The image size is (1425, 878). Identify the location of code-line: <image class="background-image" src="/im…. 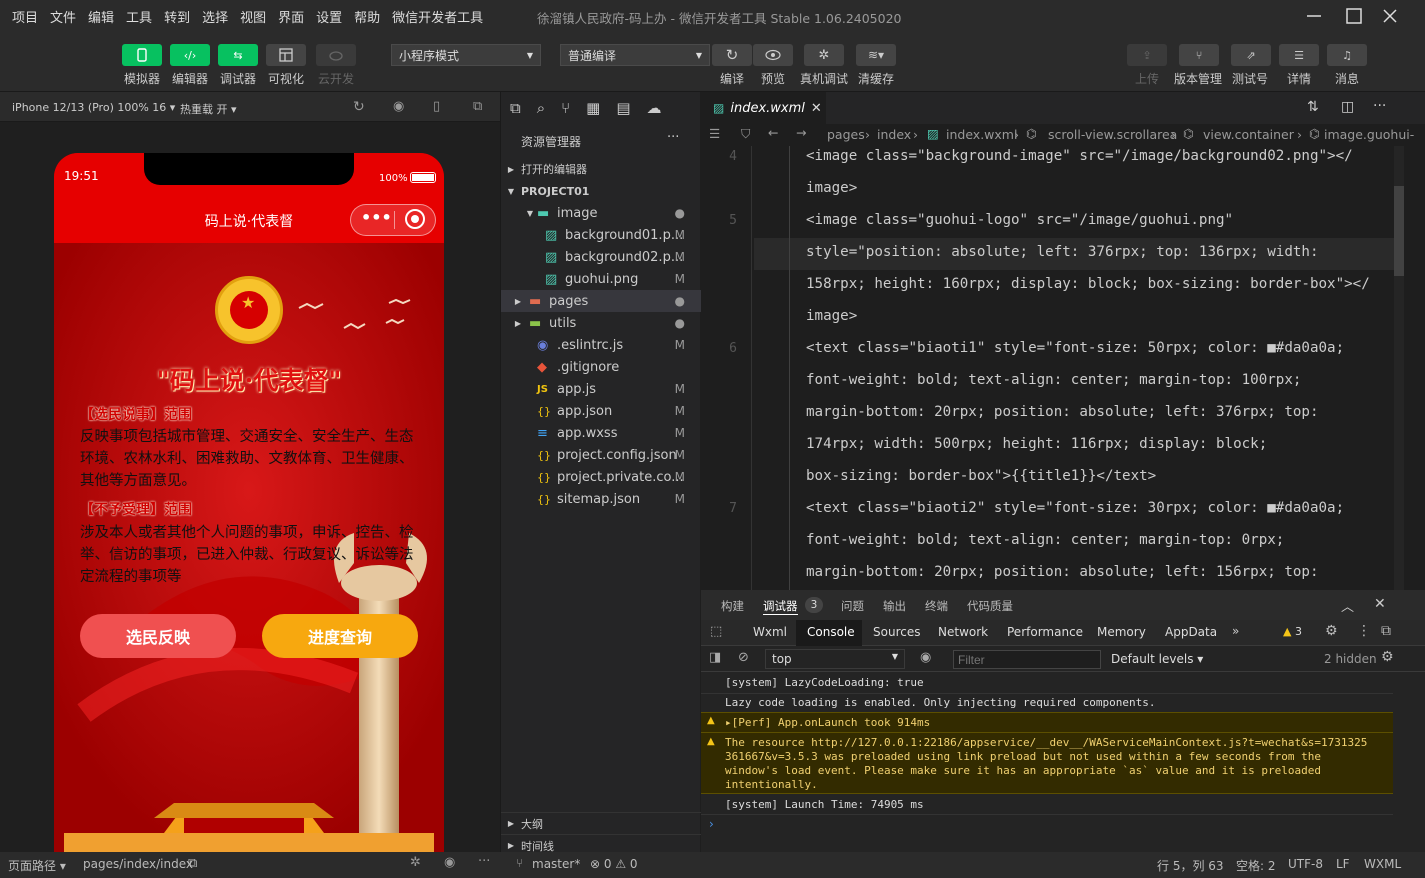
(1079, 156).